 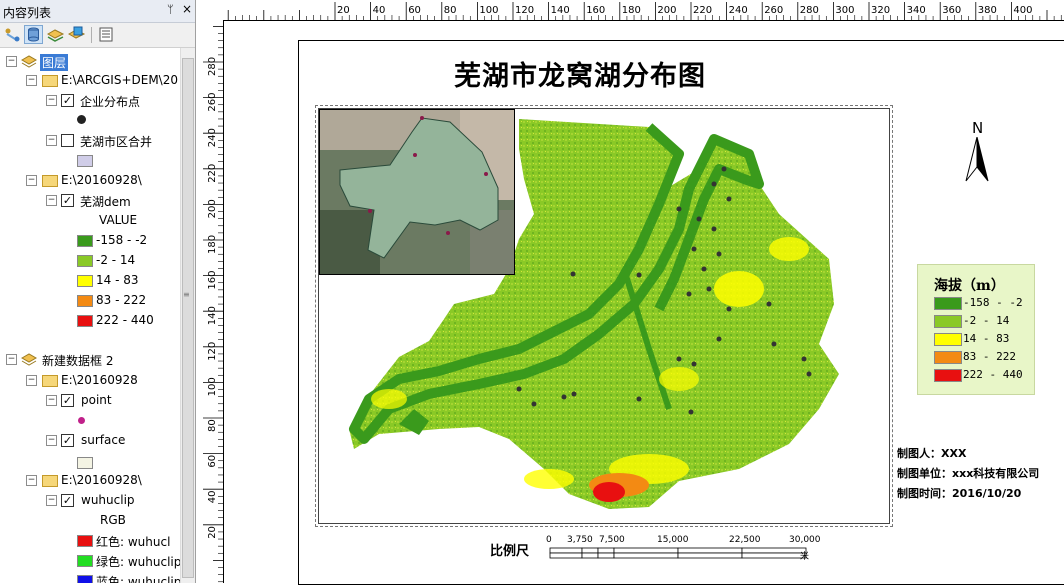 I want to click on ruler-label: 120, so click(x=524, y=10).